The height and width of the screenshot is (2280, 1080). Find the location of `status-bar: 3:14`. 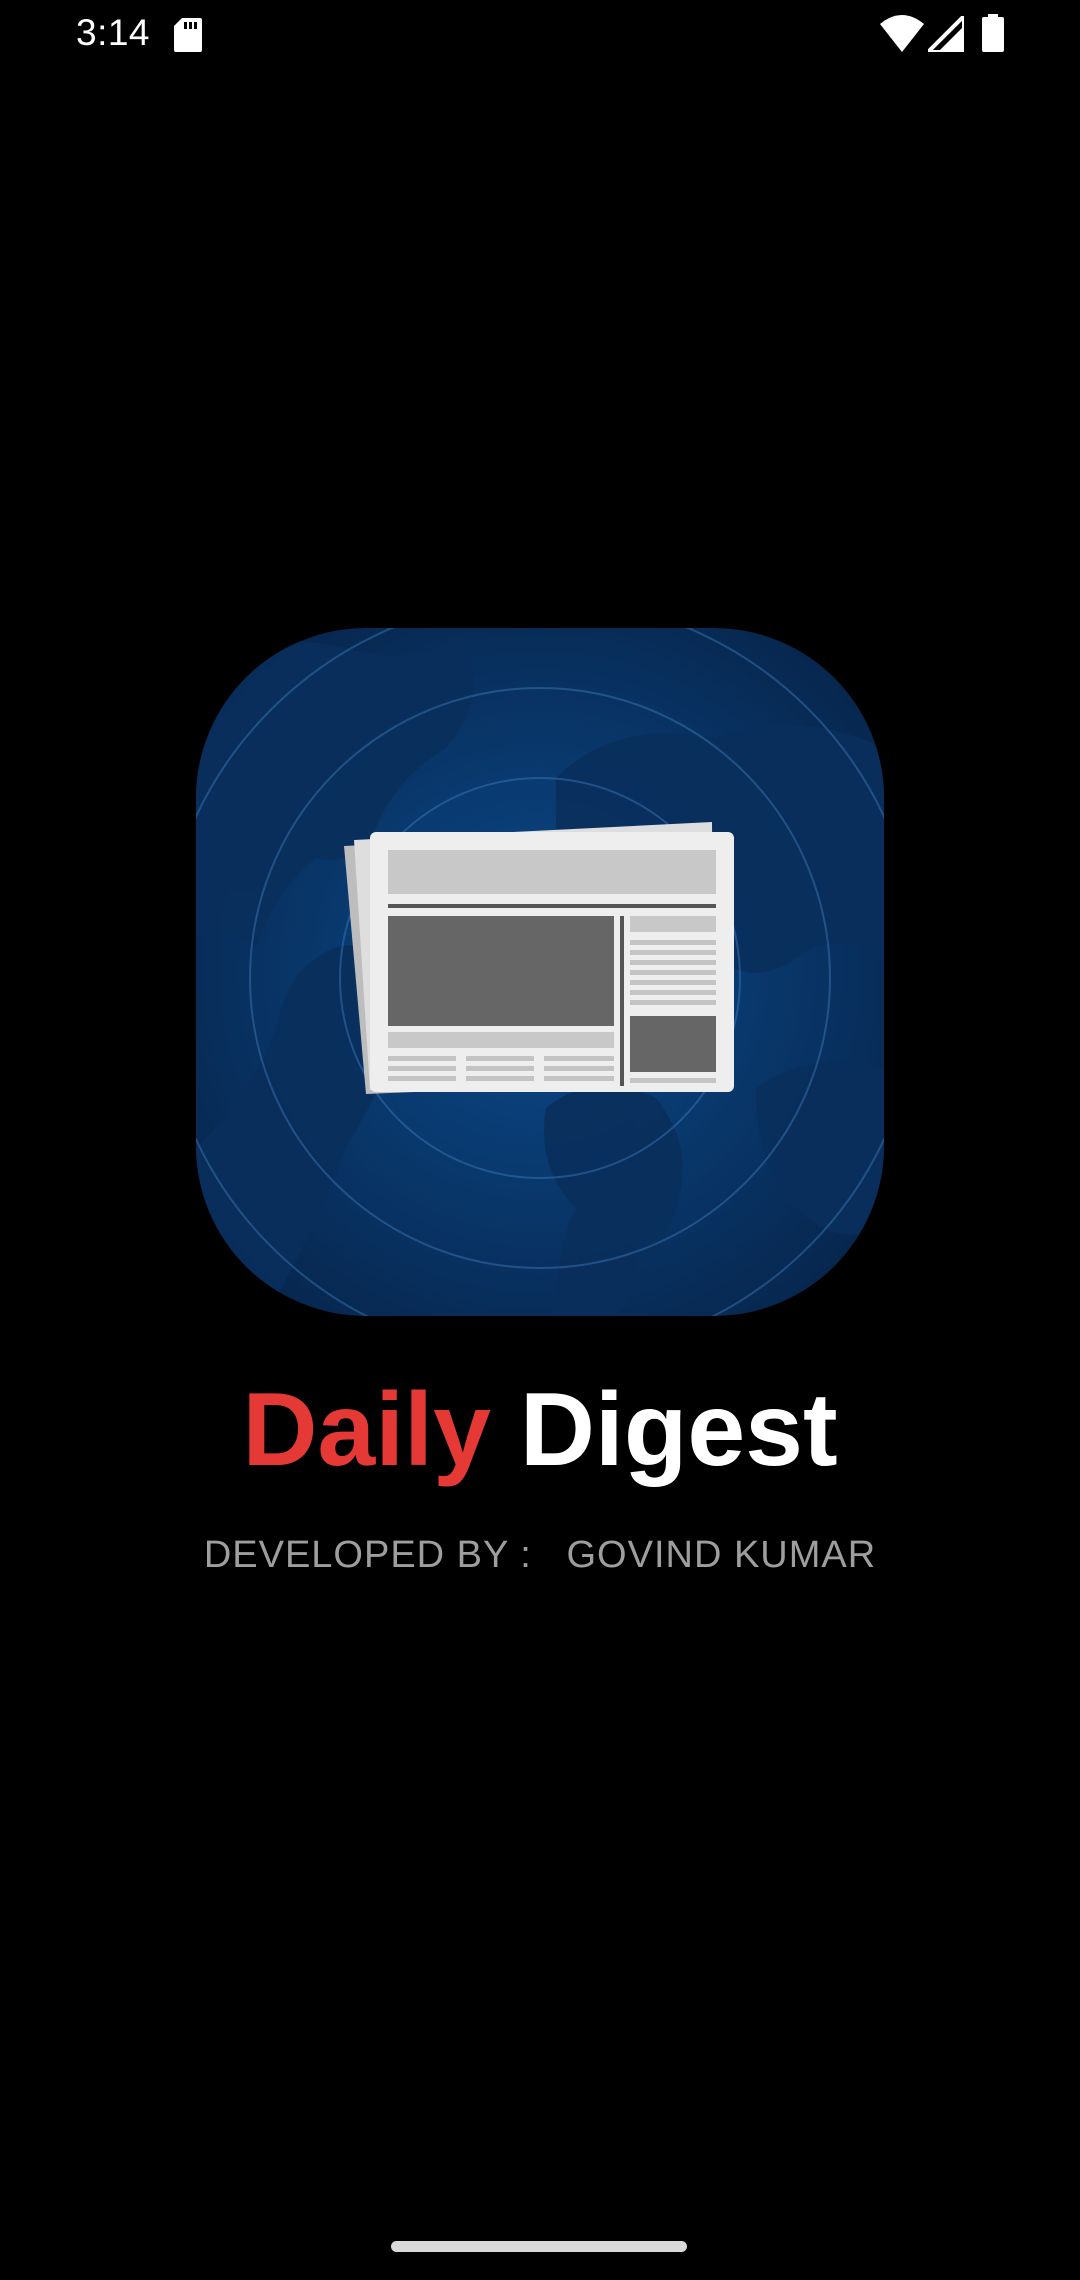

status-bar: 3:14 is located at coordinates (540, 35).